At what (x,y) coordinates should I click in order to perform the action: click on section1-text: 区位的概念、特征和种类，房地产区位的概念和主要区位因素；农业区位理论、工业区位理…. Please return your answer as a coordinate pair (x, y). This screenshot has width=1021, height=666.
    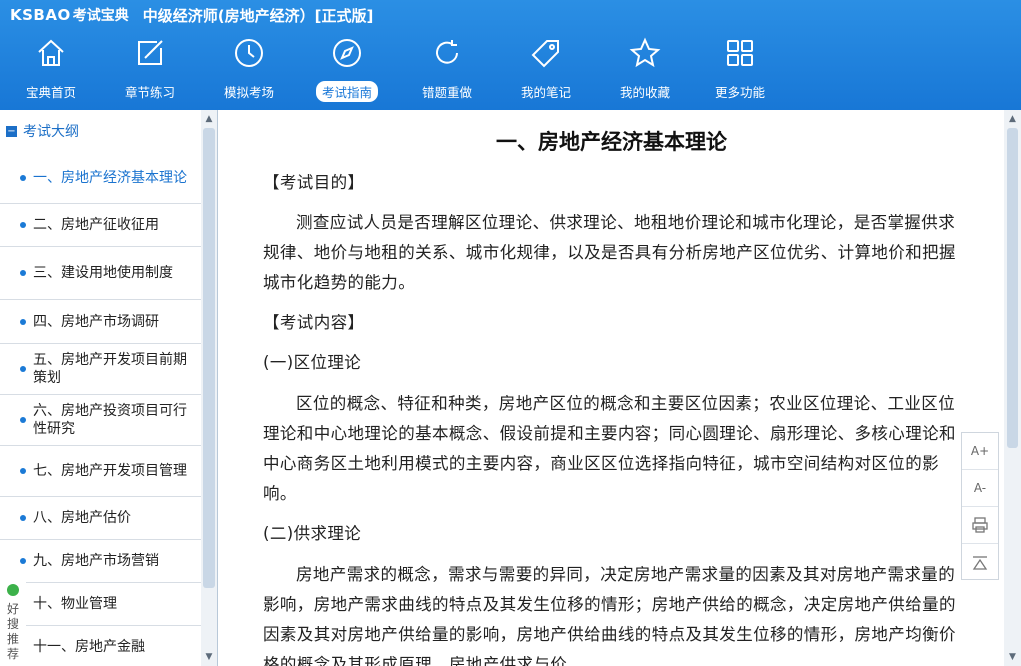
    Looking at the image, I should click on (609, 448).